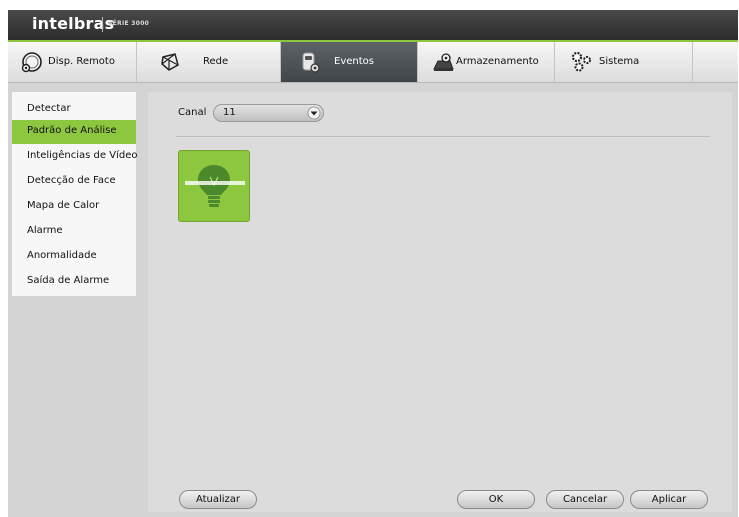  I want to click on logo-divider, so click(102, 24).